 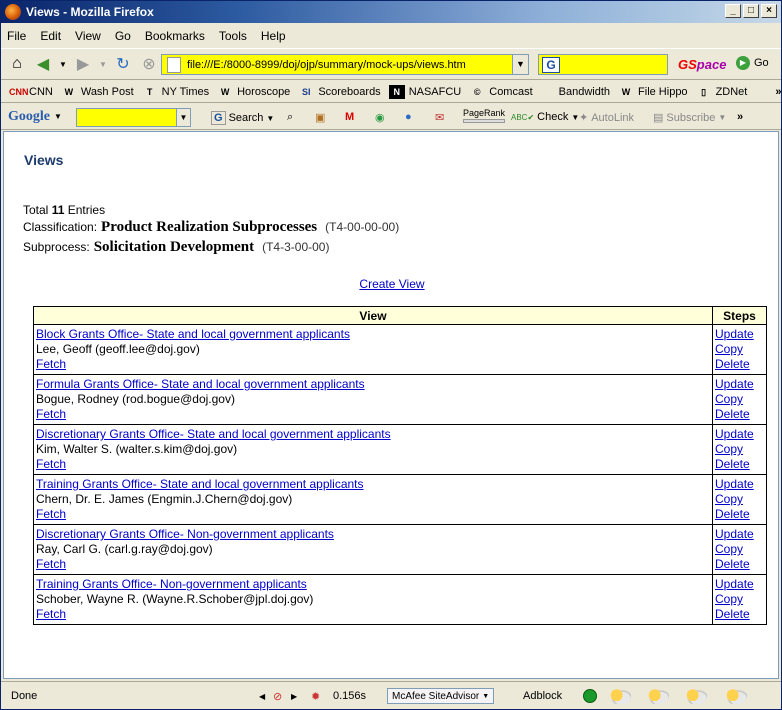 I want to click on go-button: ▶ Go, so click(x=752, y=63).